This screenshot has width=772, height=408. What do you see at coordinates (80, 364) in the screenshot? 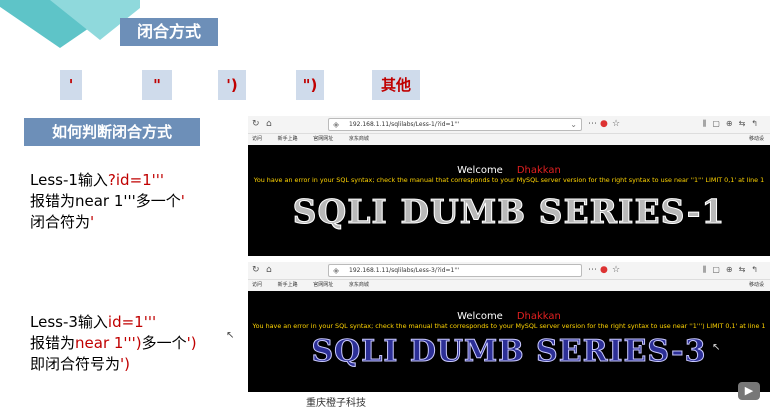
I see `case2-line3: 即闭合符号为')` at bounding box center [80, 364].